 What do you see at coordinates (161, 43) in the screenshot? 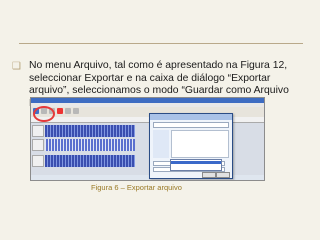
I see `title-divider` at bounding box center [161, 43].